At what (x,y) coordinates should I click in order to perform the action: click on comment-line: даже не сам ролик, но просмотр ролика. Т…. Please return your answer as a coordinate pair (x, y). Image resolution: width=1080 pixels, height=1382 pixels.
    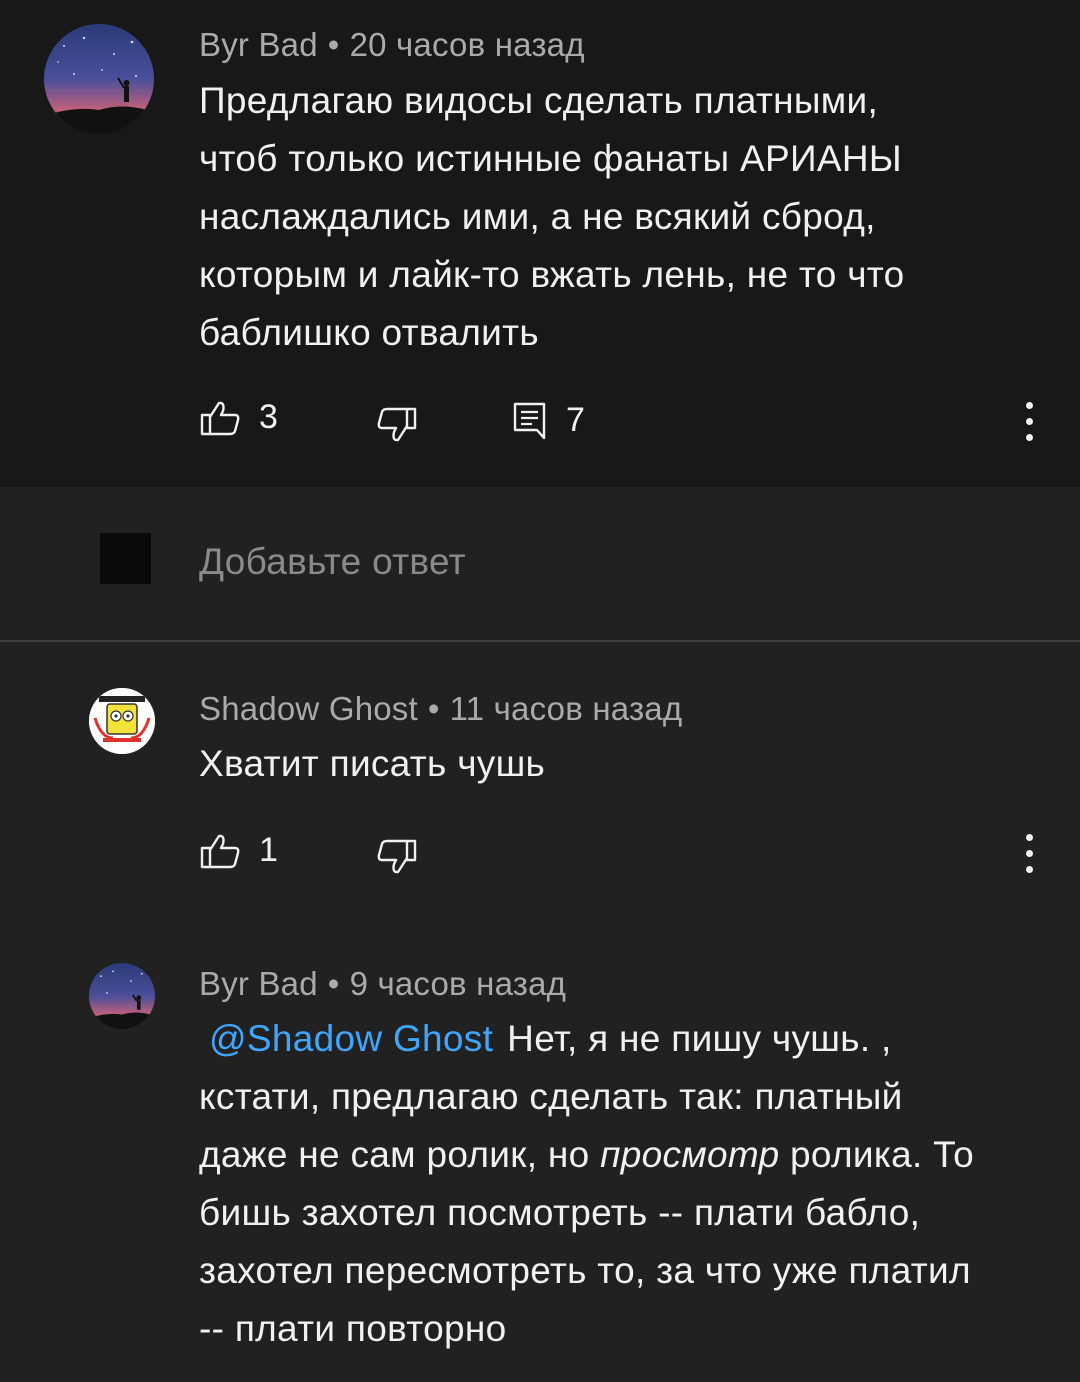
    Looking at the image, I should click on (586, 1155).